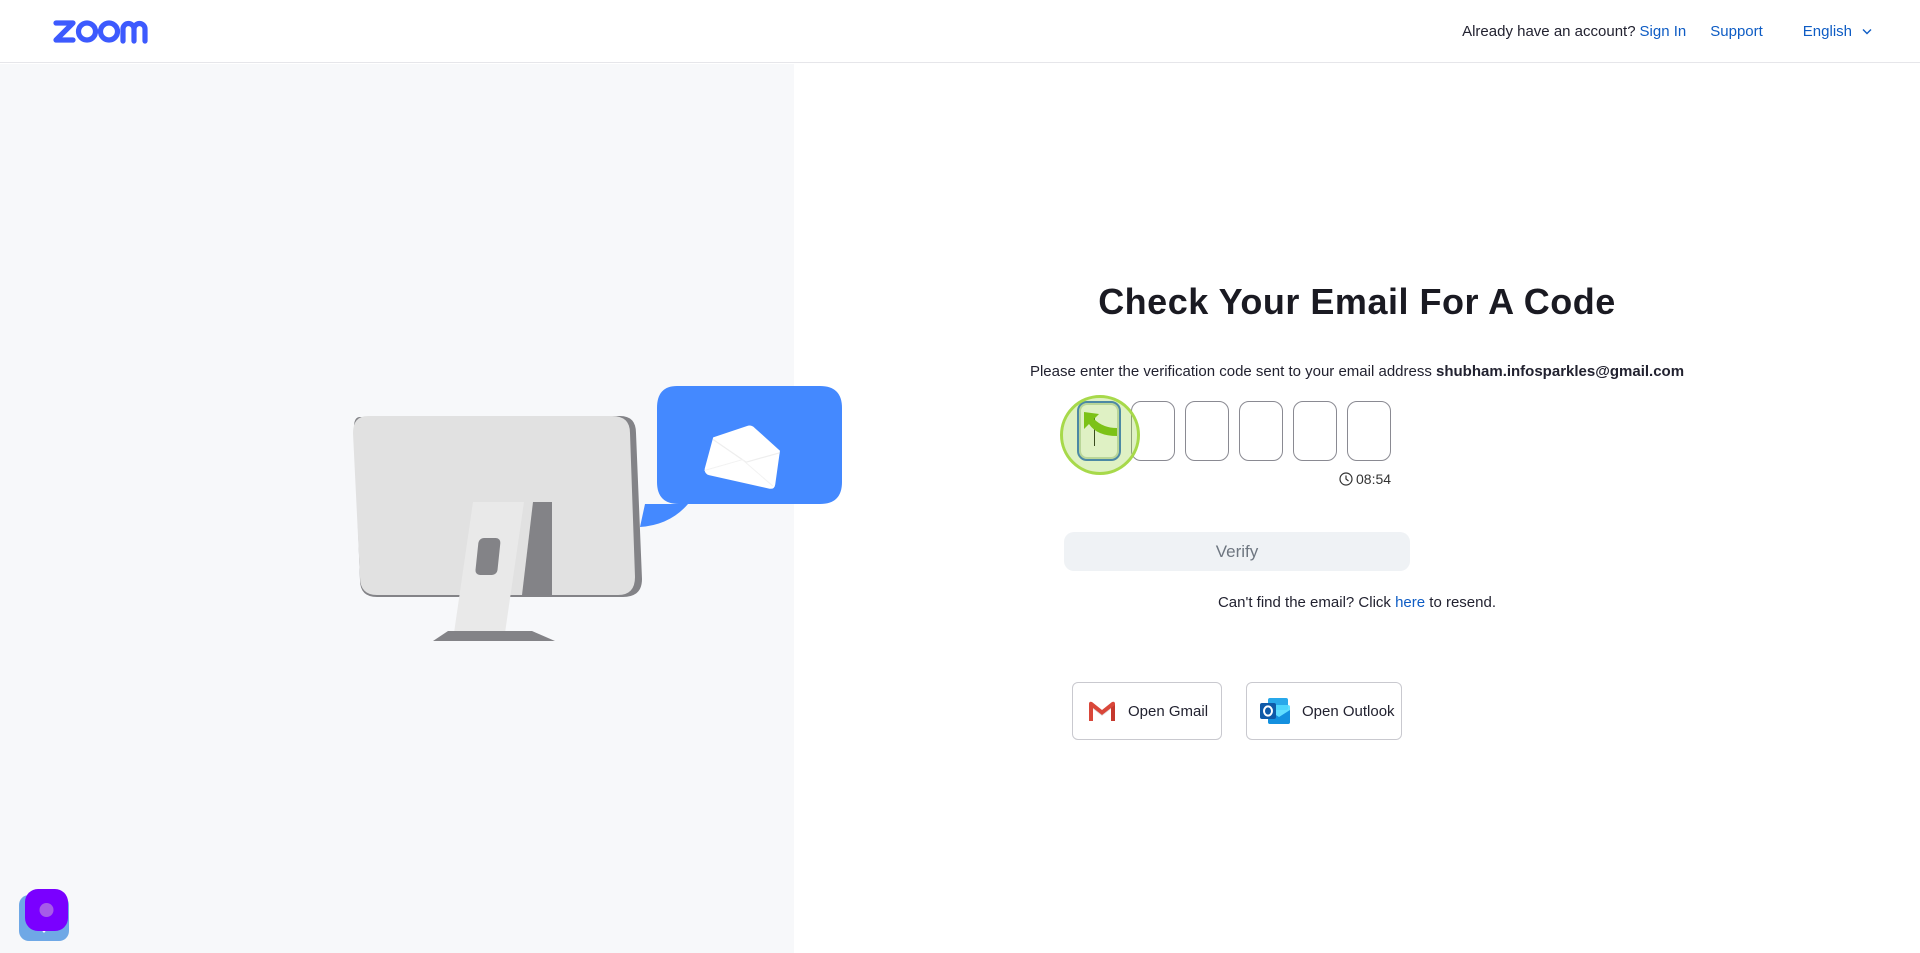 Image resolution: width=1920 pixels, height=953 pixels. I want to click on chat-widget-icon, so click(44, 915).